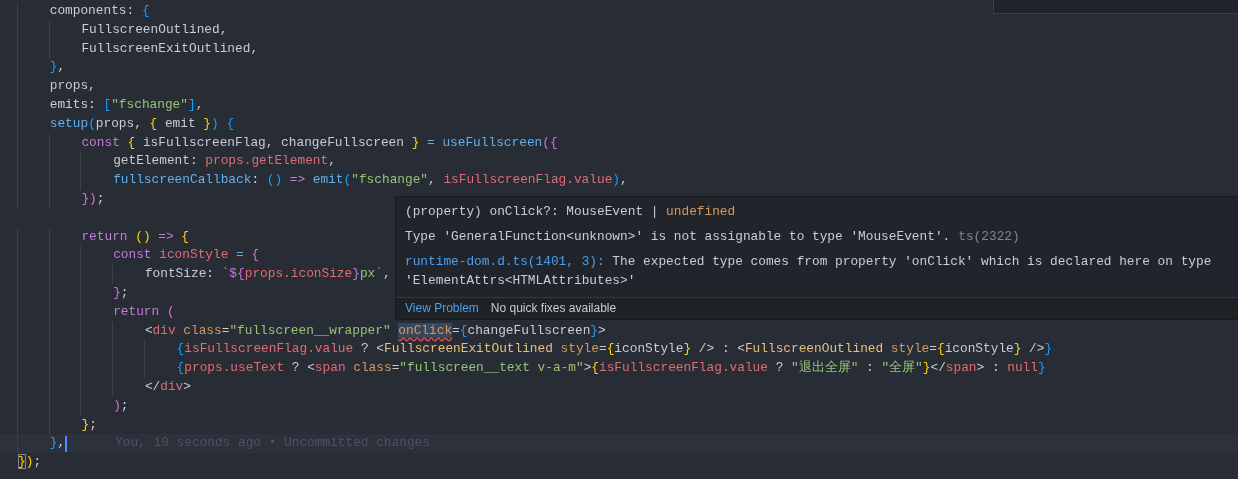 The image size is (1238, 479). Describe the element at coordinates (126, 124) in the screenshot. I see `code-line: setup(props, { emit }) {` at that location.